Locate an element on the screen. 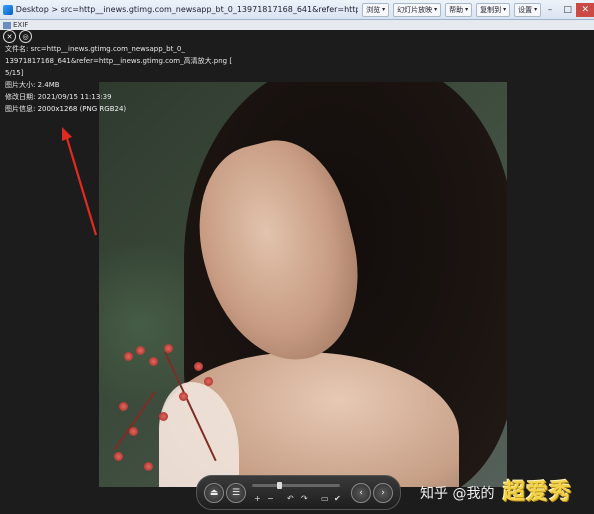 The height and width of the screenshot is (514, 594). viewer-control-bar: ⏏ ☰ + − ↶ ↷ ▭ ✔ ‹ › is located at coordinates (298, 492).